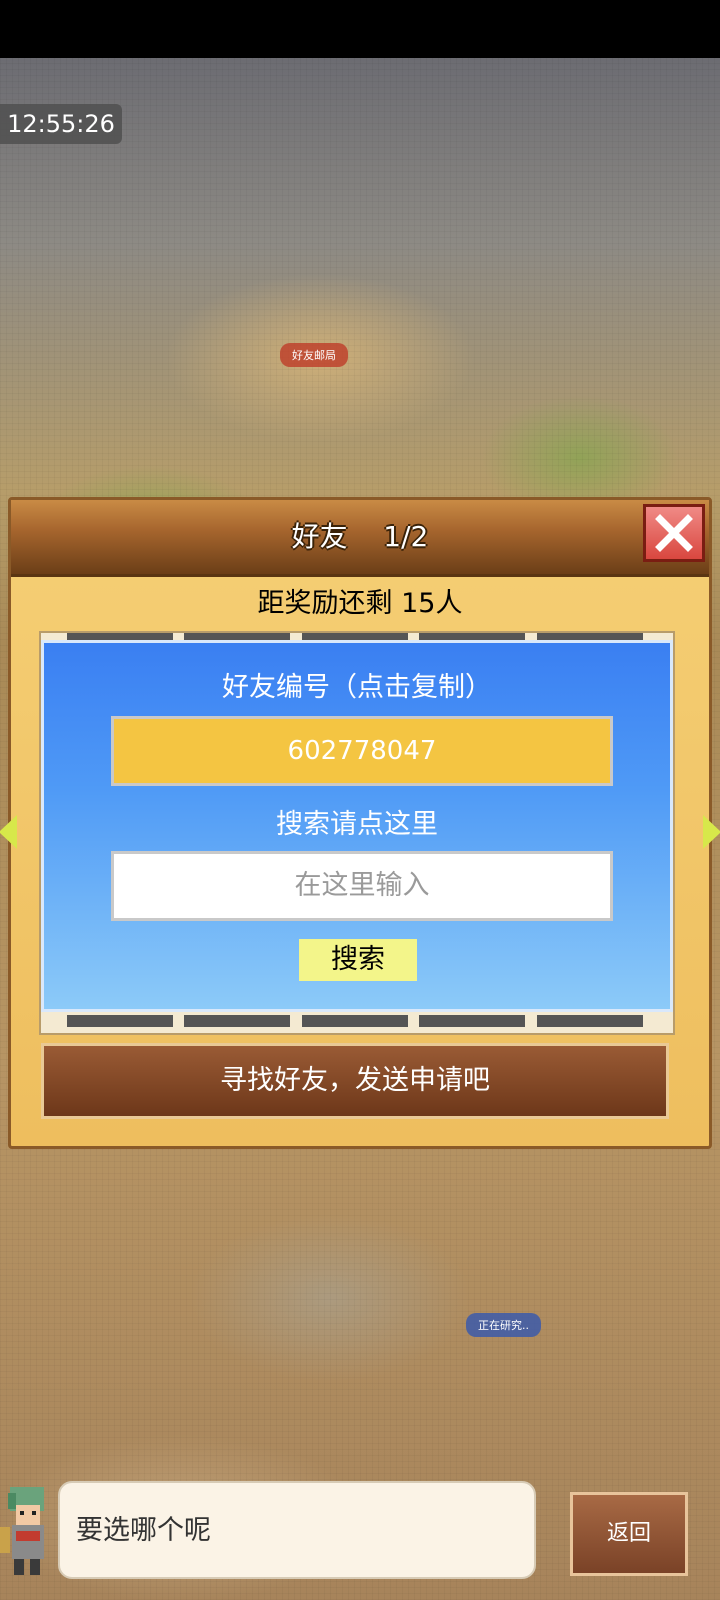 The width and height of the screenshot is (720, 1600). I want to click on dialog-title-text: 好友, so click(319, 536).